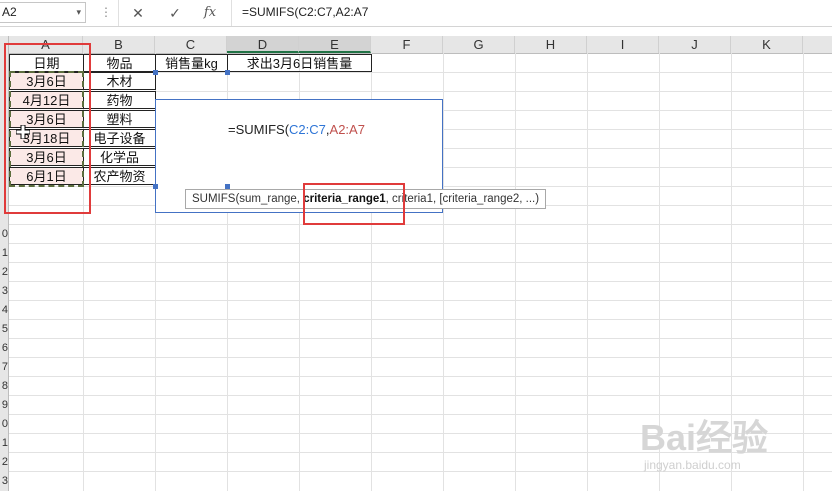  Describe the element at coordinates (119, 63) in the screenshot. I see `cell-b1: 物品` at that location.